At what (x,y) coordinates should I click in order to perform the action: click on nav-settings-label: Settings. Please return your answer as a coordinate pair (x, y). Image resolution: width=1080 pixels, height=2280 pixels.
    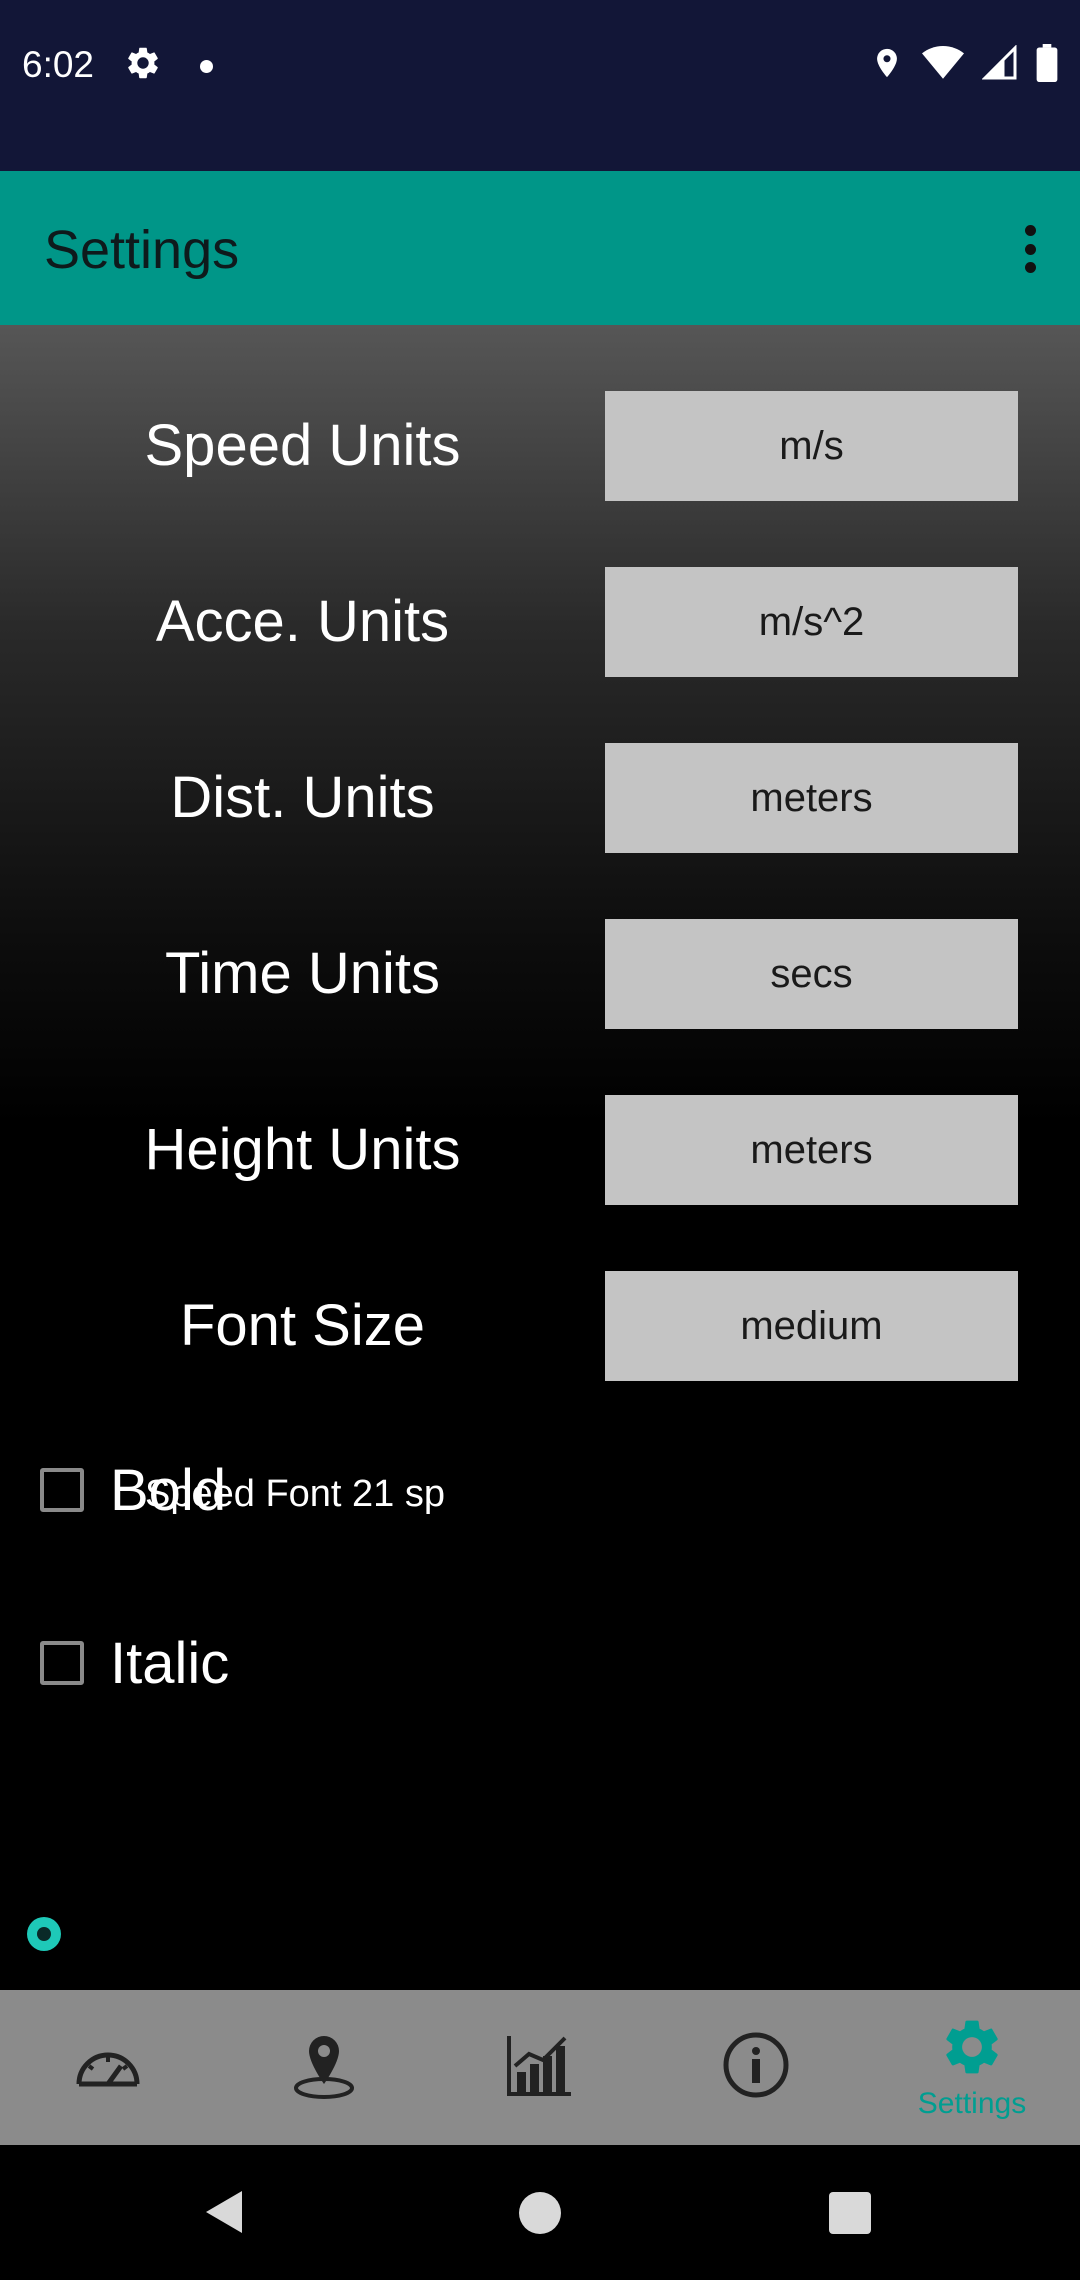
    Looking at the image, I should click on (972, 2103).